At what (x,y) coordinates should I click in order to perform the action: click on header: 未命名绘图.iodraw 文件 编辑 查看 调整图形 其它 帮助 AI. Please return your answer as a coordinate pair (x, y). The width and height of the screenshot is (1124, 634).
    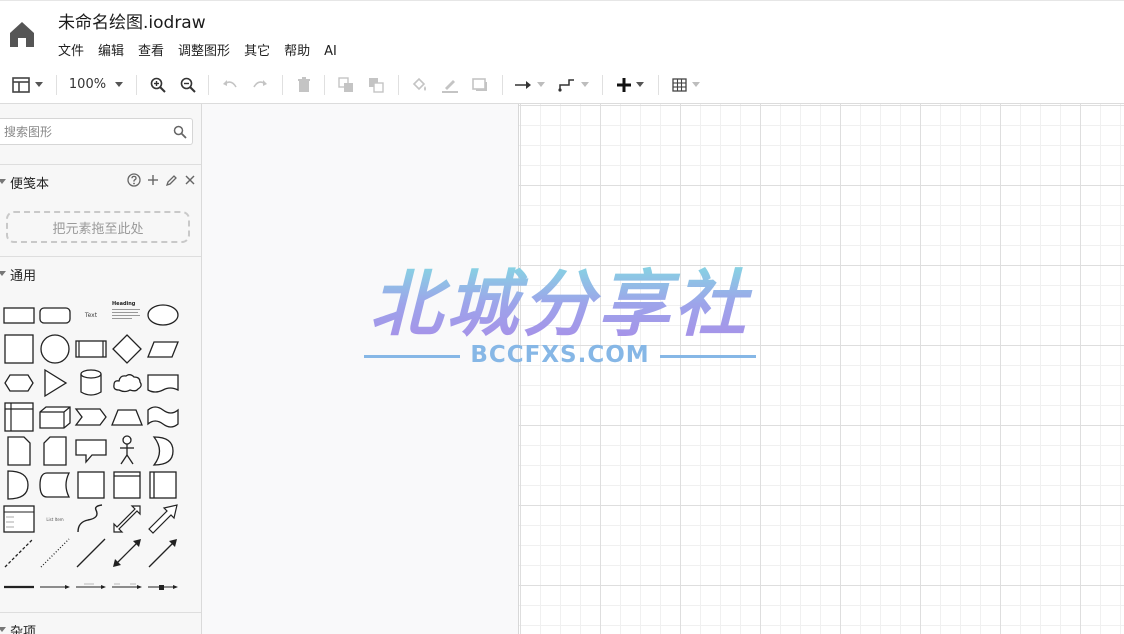
    Looking at the image, I should click on (562, 33).